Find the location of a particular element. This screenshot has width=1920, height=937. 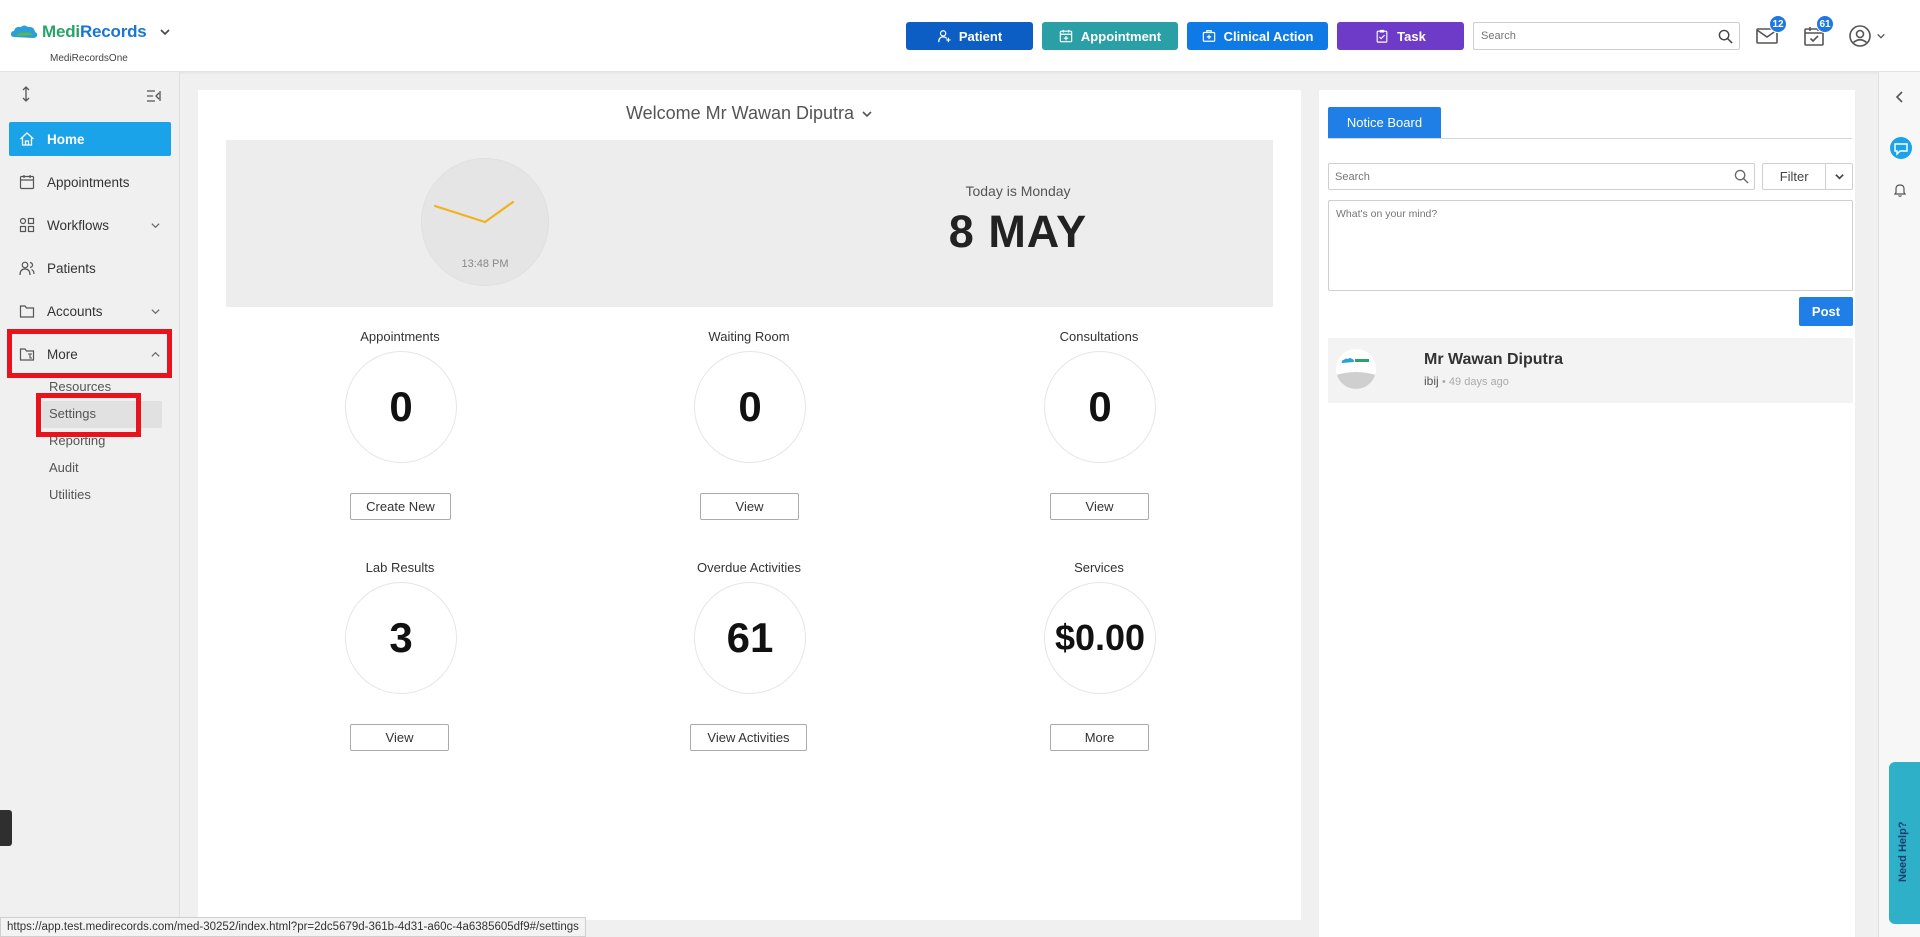

chevron-up-icon is located at coordinates (155, 354).